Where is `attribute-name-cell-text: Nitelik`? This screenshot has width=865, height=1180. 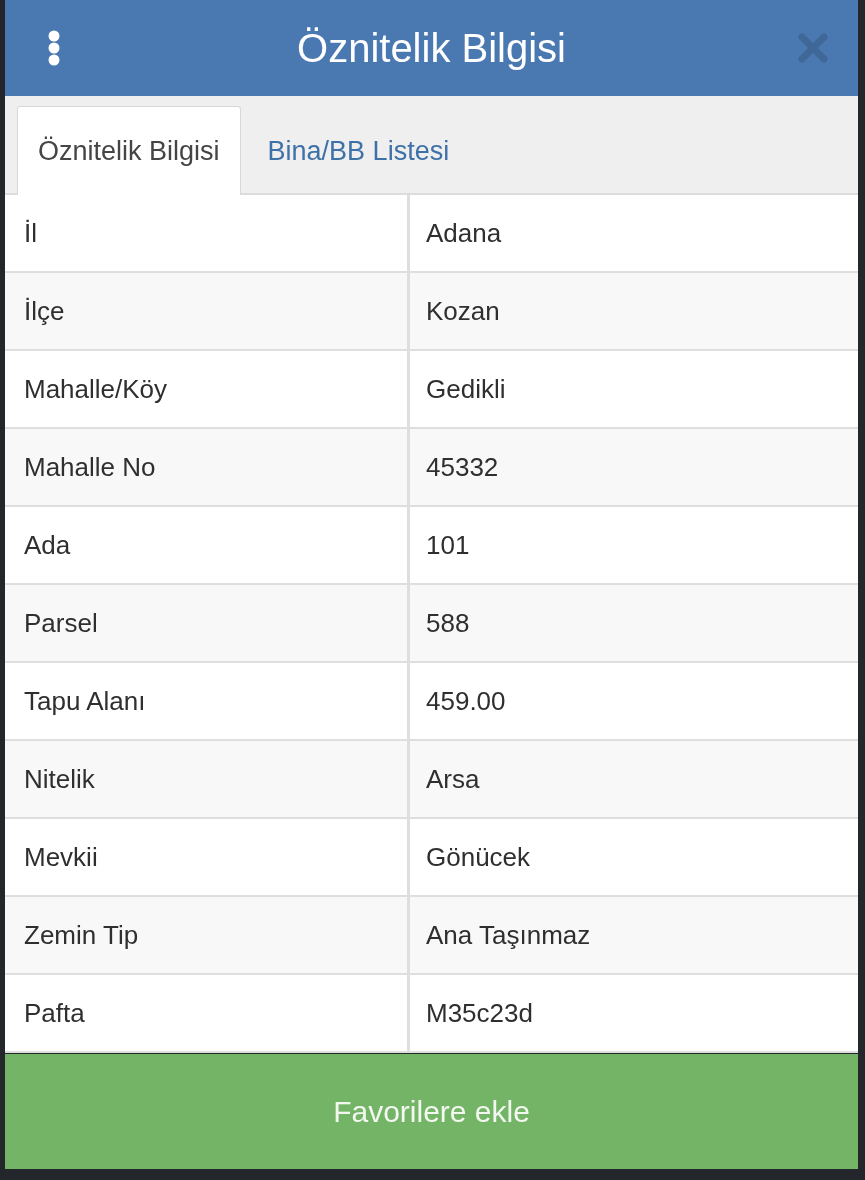 attribute-name-cell-text: Nitelik is located at coordinates (59, 779).